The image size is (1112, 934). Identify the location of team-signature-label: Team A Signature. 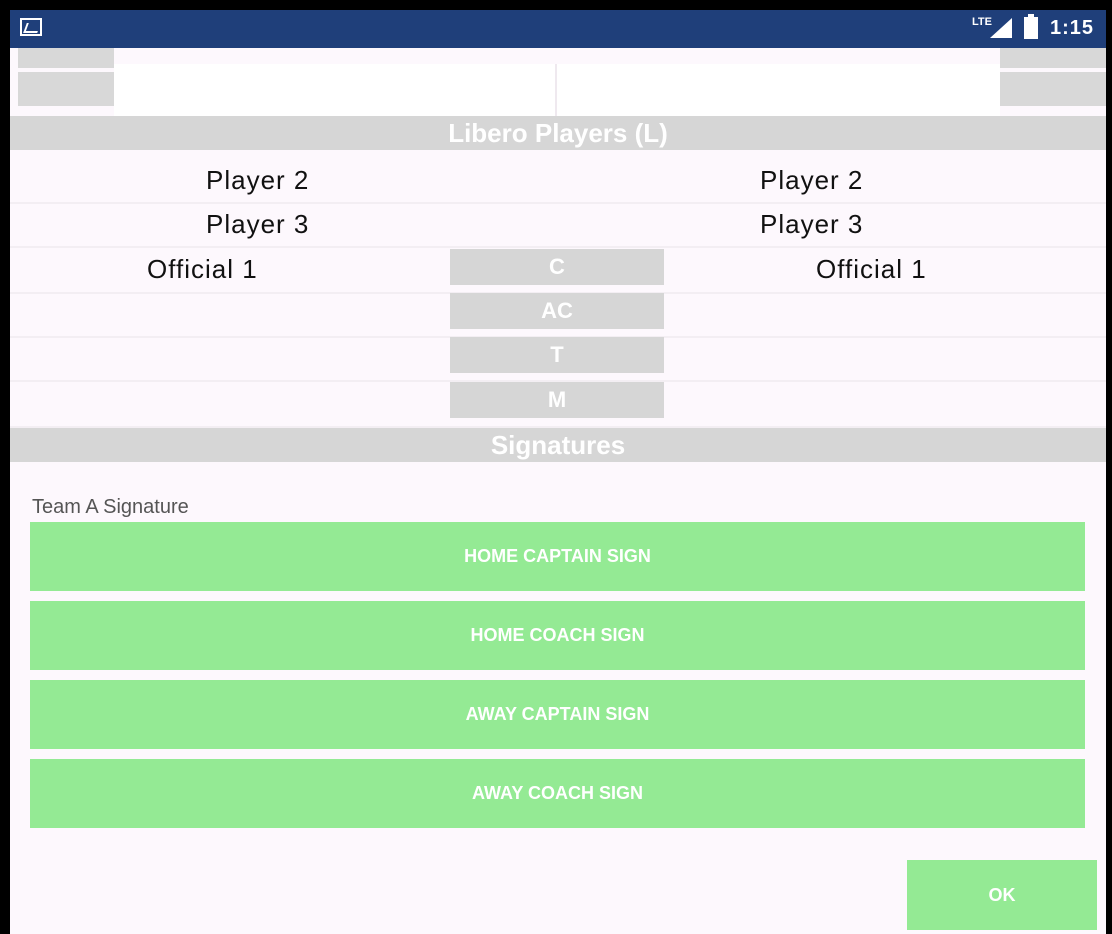
(110, 507).